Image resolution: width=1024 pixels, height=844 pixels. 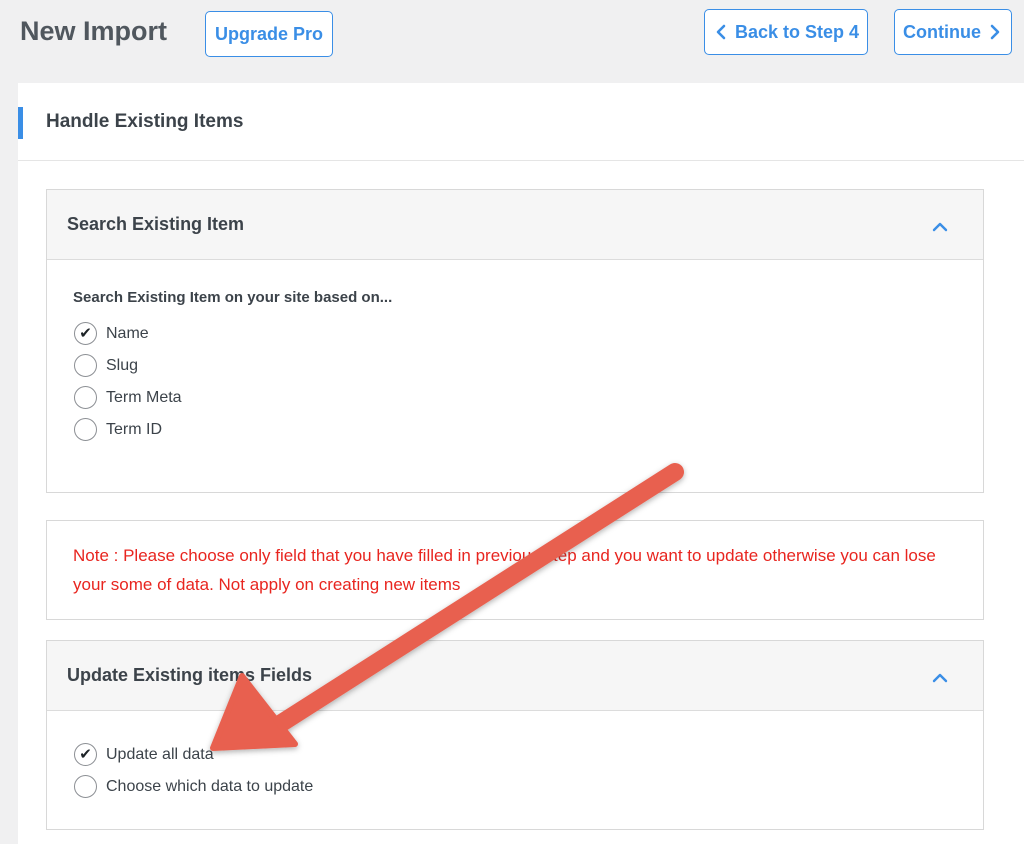 I want to click on option-update-all-radio: ✔, so click(x=85, y=754).